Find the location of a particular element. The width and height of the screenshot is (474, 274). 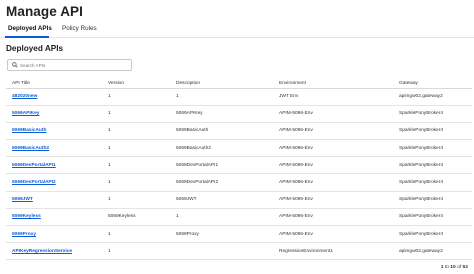

pagination-start: 1 is located at coordinates (442, 267).